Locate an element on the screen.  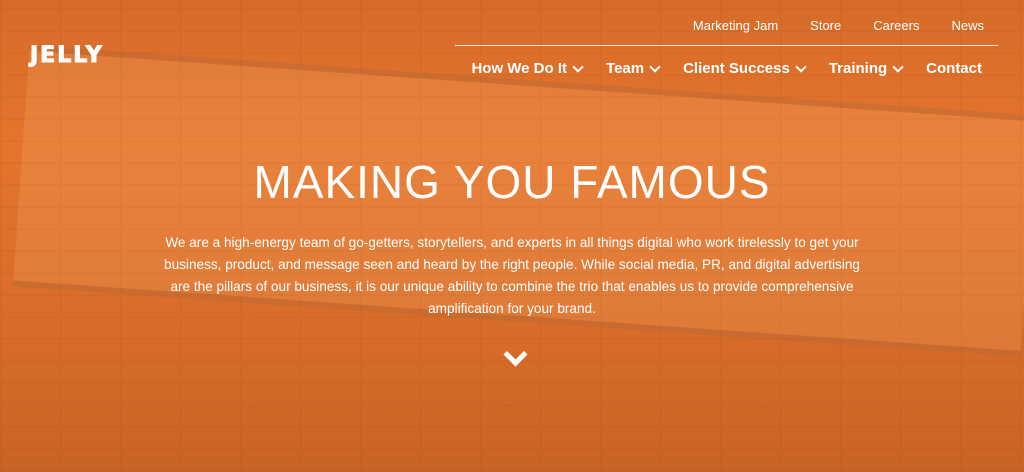
nav-link-careers: Careers is located at coordinates (896, 25).